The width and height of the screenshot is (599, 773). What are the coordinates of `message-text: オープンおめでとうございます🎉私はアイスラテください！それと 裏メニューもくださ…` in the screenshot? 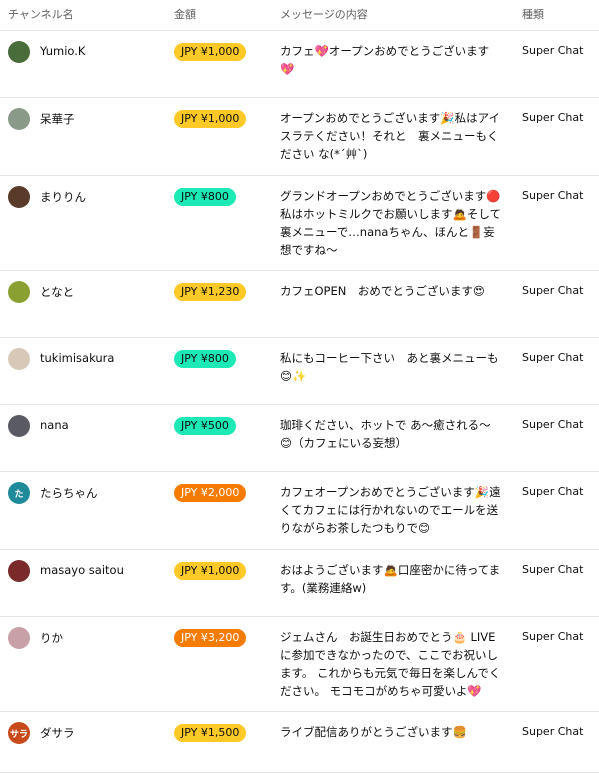 It's located at (390, 136).